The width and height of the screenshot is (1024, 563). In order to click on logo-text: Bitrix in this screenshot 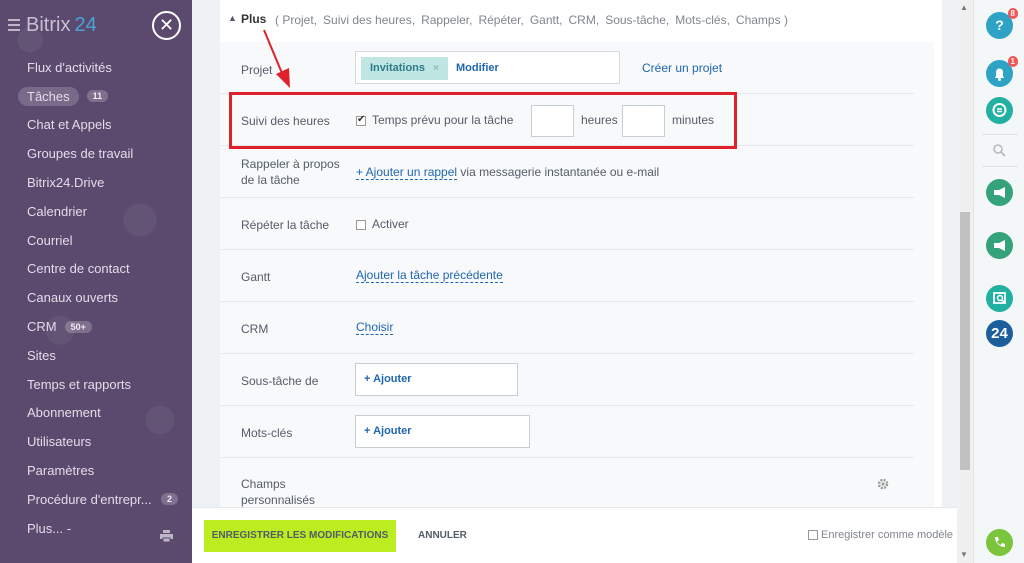, I will do `click(48, 25)`.